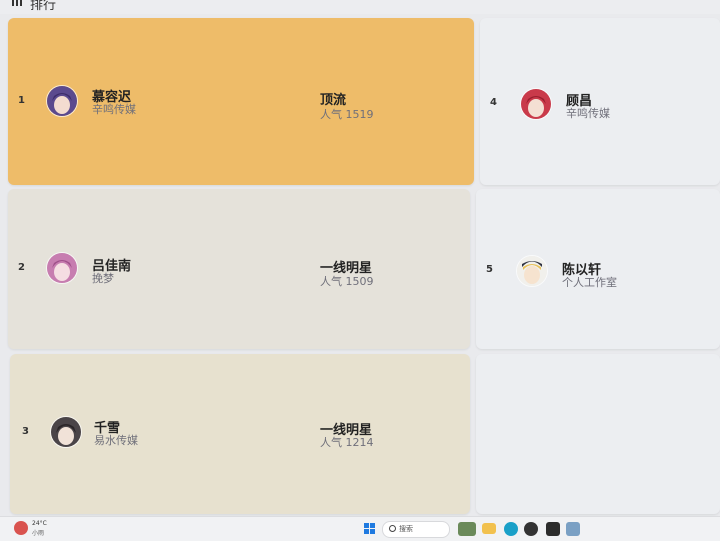  What do you see at coordinates (25, 431) in the screenshot?
I see `rank-number: 3` at bounding box center [25, 431].